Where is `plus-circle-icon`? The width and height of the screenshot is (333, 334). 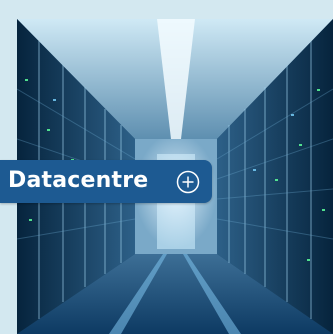
plus-circle-icon is located at coordinates (188, 182).